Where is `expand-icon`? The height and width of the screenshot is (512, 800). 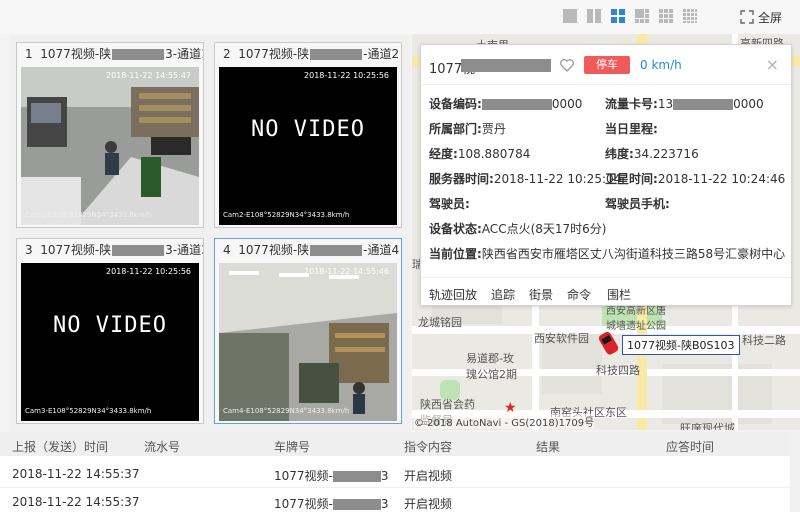 expand-icon is located at coordinates (747, 17).